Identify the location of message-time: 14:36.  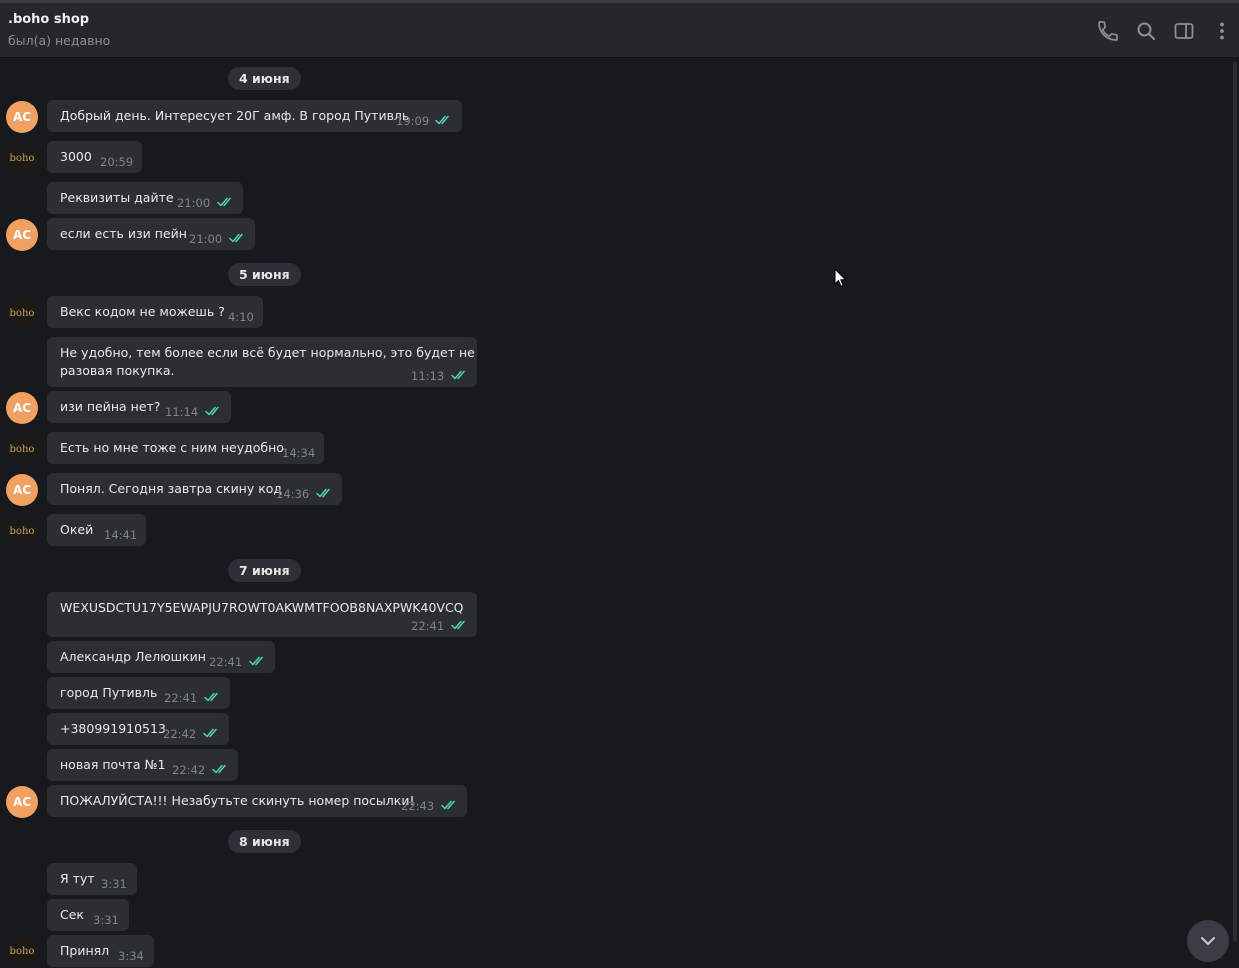
(293, 494).